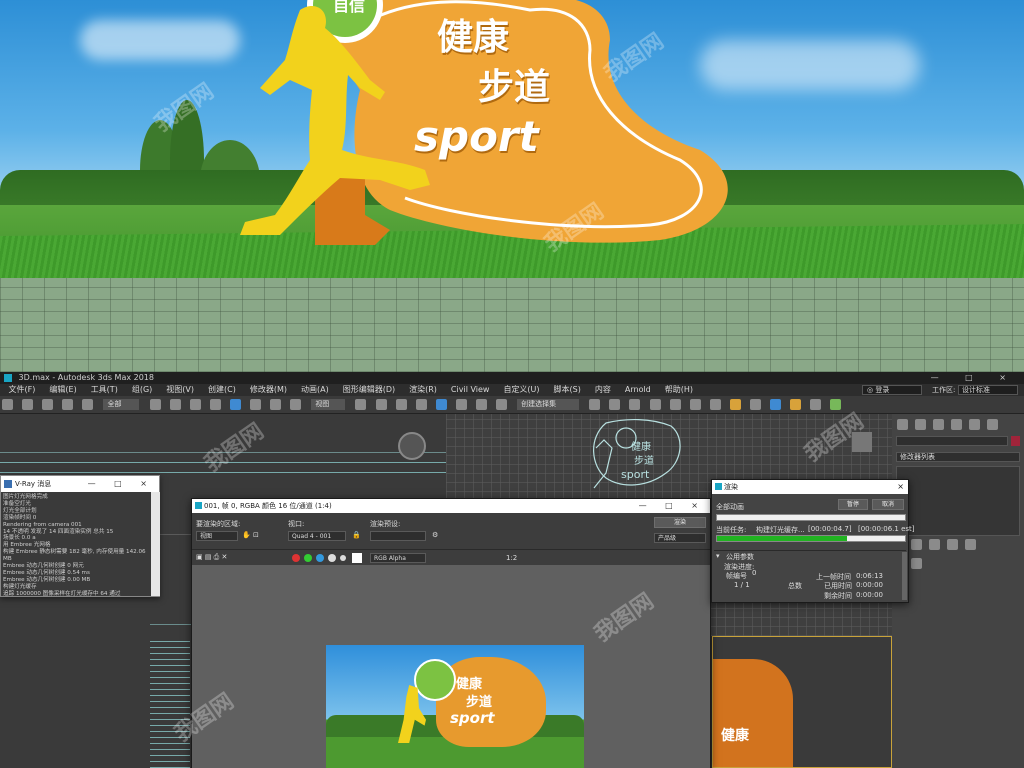  Describe the element at coordinates (180, 390) in the screenshot. I see `menu-item: 视图(V)` at that location.